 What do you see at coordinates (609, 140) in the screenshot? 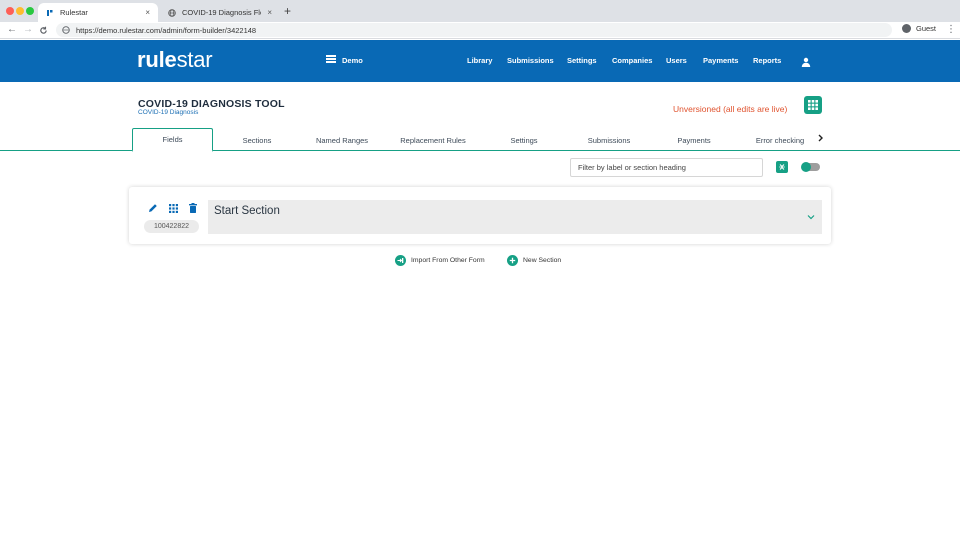
I see `tab-submissions: Submissions` at bounding box center [609, 140].